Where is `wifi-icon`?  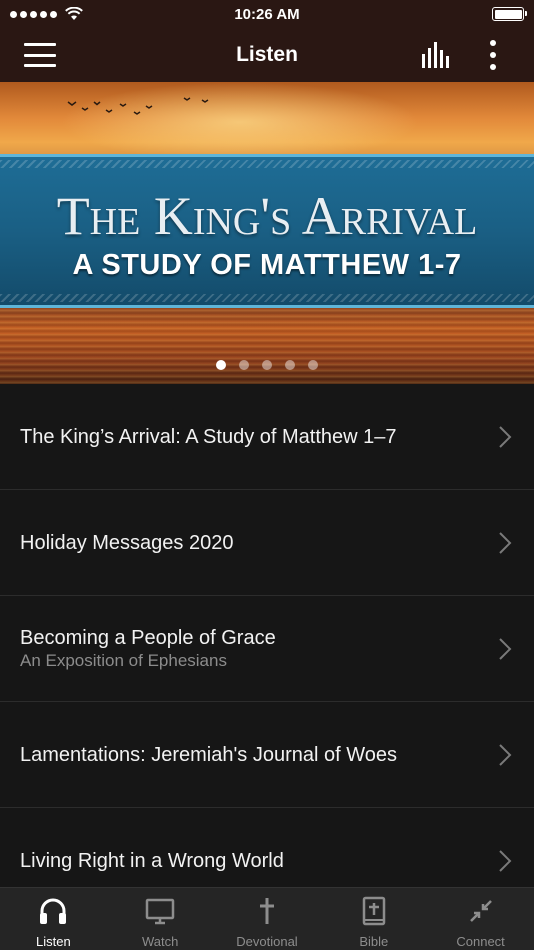
wifi-icon is located at coordinates (74, 13).